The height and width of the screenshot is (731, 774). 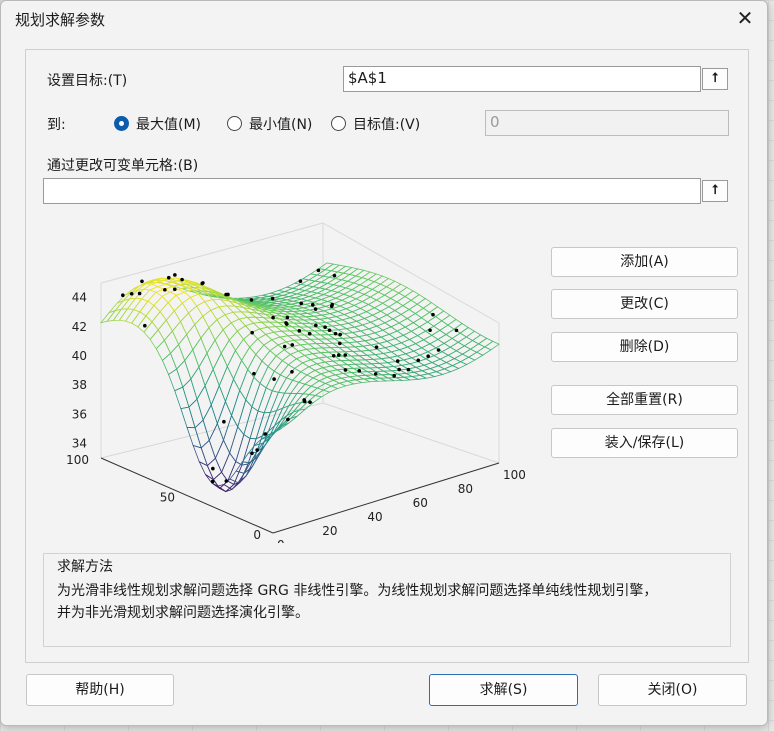 What do you see at coordinates (745, 18) in the screenshot?
I see `close-icon: ✕` at bounding box center [745, 18].